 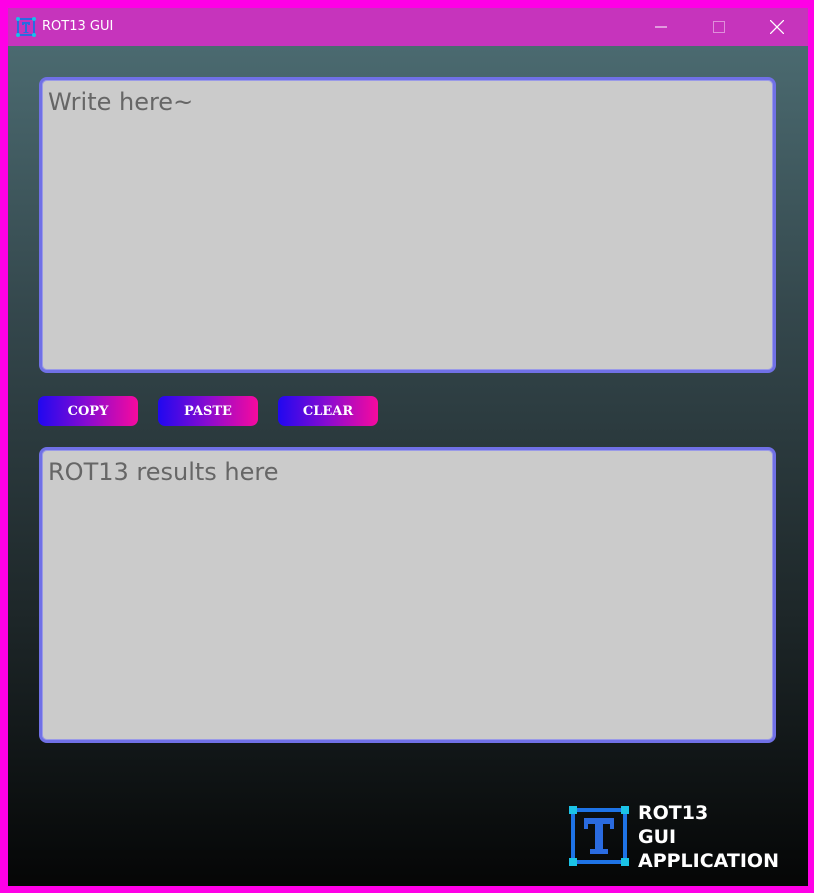 I want to click on app-icon, so click(x=26, y=27).